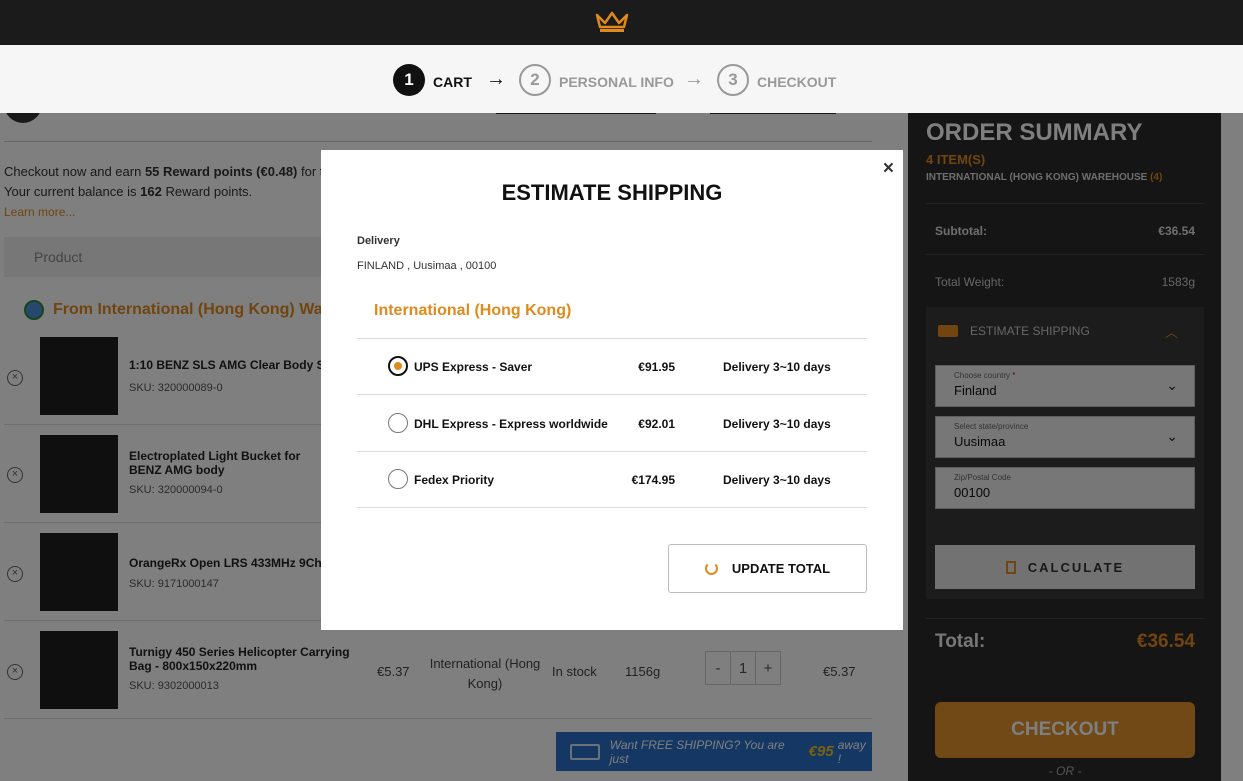  I want to click on modal-title: ESTIMATE SHIPPING, so click(612, 192).